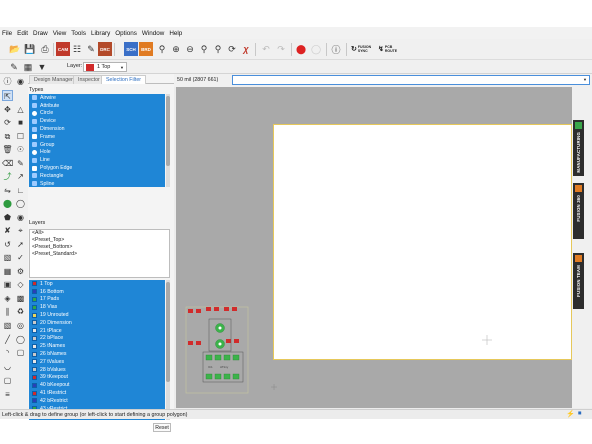 Image resolution: width=592 pixels, height=444 pixels. Describe the element at coordinates (97, 114) in the screenshot. I see `type-item: Circle` at that location.